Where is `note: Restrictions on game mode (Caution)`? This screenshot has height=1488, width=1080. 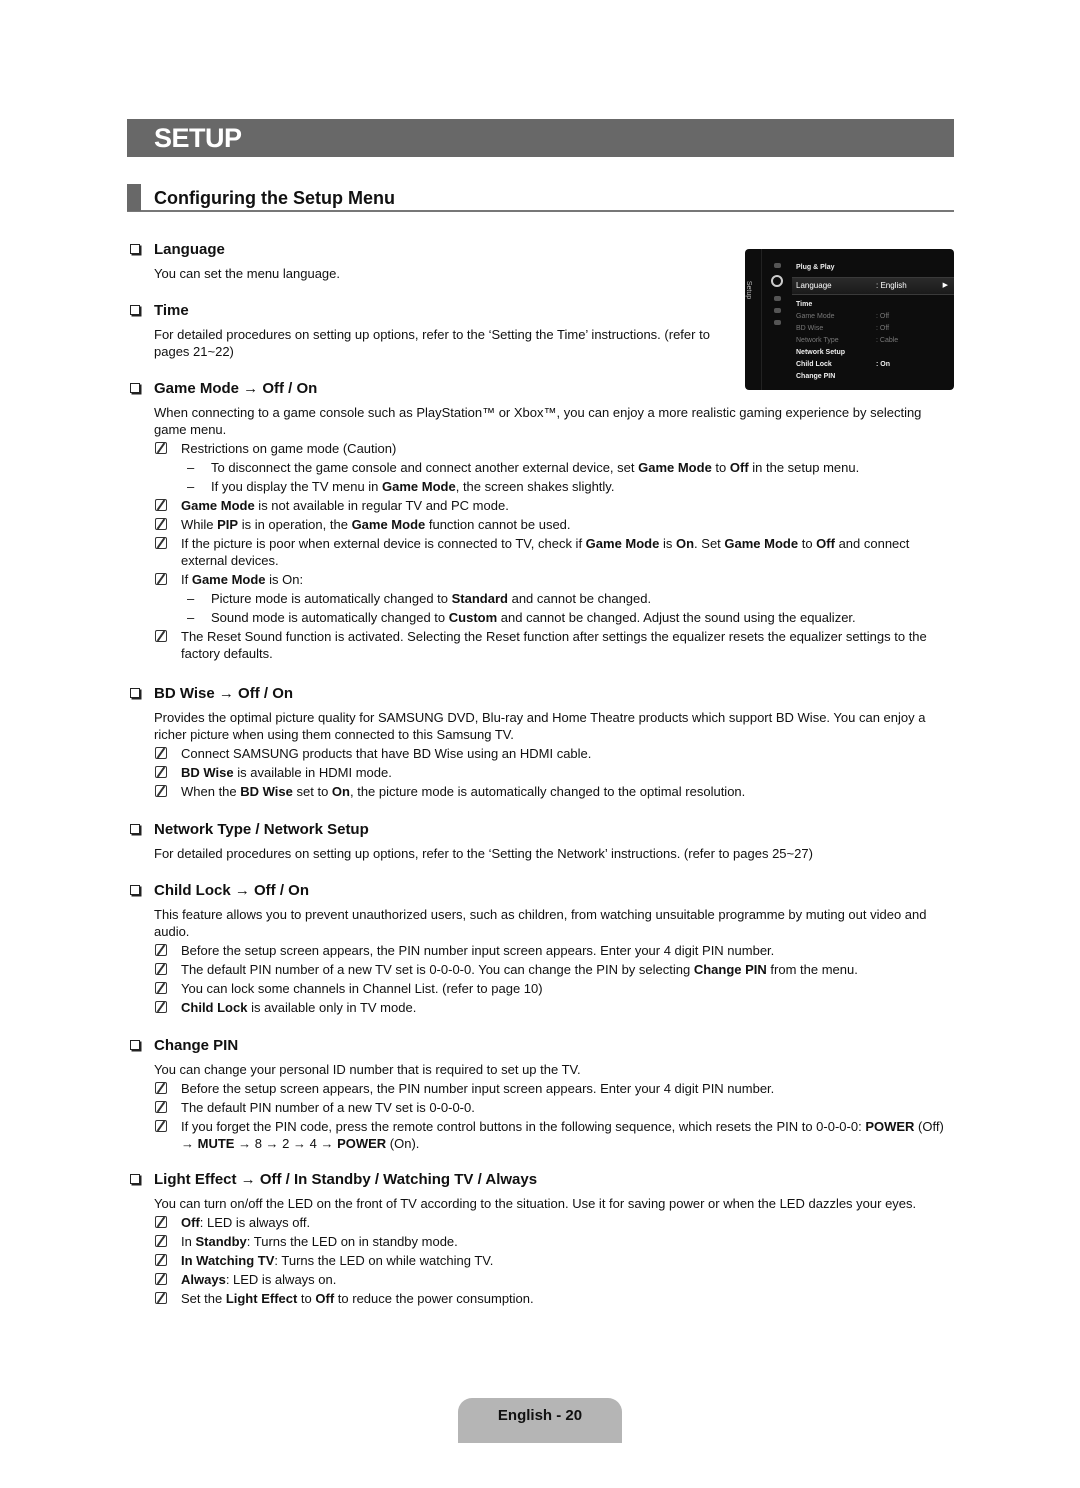 note: Restrictions on game mode (Caution) is located at coordinates (554, 448).